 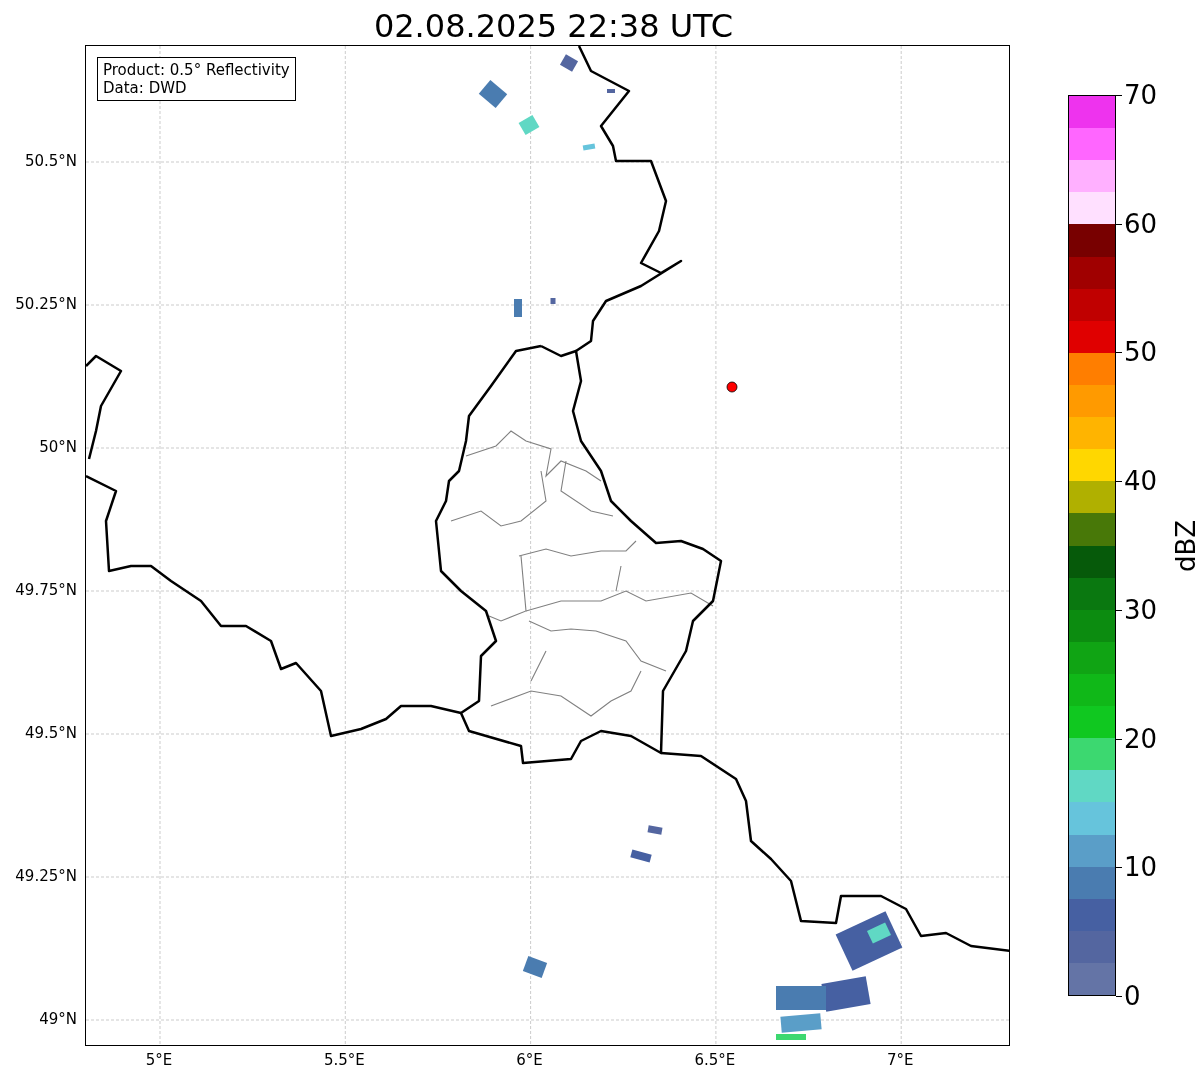 What do you see at coordinates (50, 733) in the screenshot?
I see `latitude-label: 49.5°N` at bounding box center [50, 733].